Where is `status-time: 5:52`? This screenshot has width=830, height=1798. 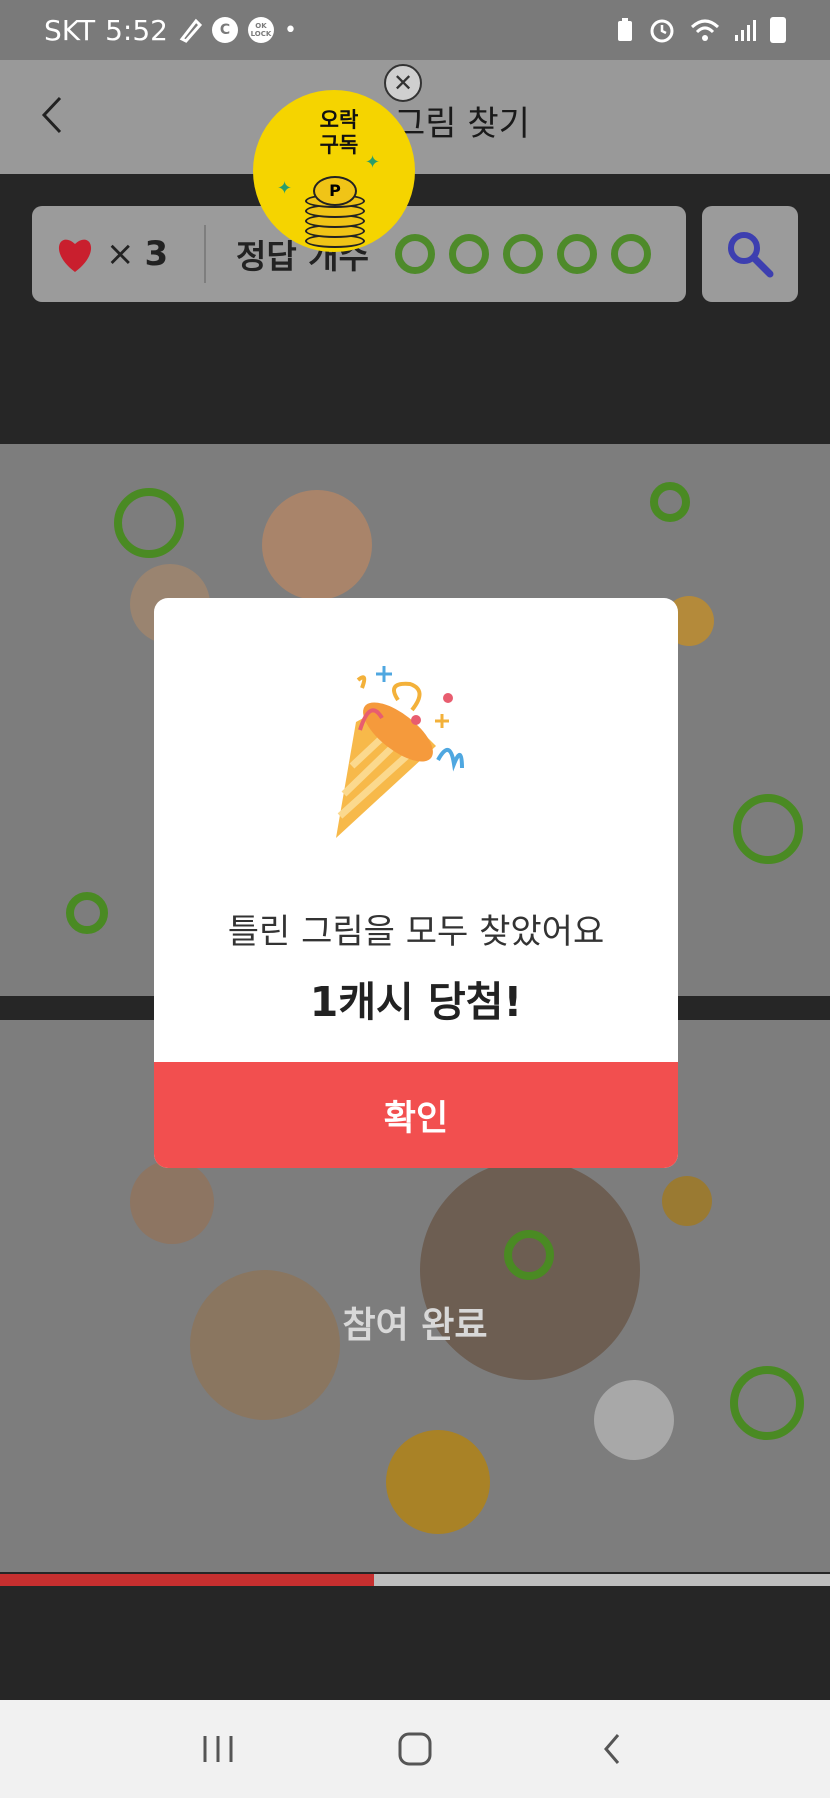
status-time: 5:52 is located at coordinates (136, 30).